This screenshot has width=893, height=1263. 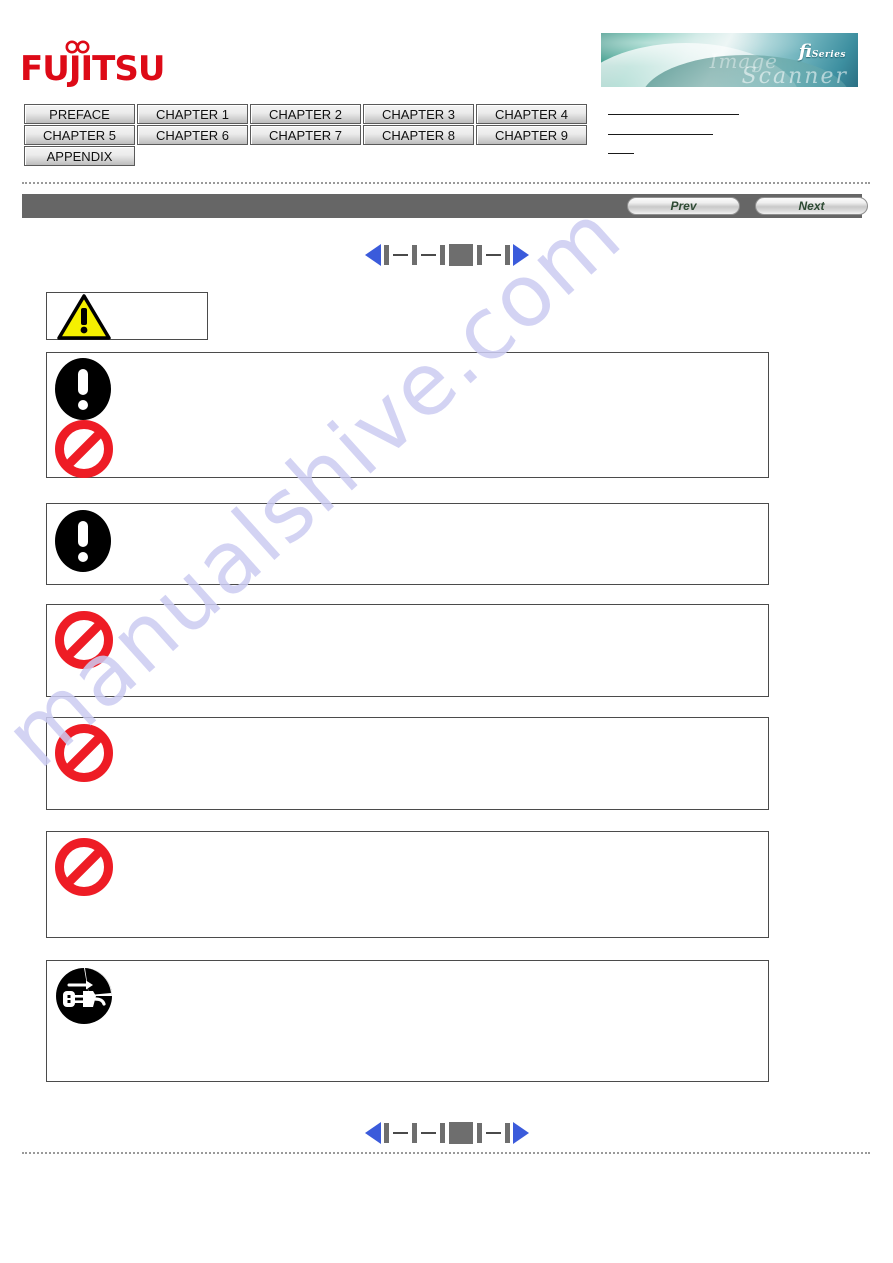 What do you see at coordinates (531, 114) in the screenshot?
I see `tab-chapter-4: CHAPTER 4` at bounding box center [531, 114].